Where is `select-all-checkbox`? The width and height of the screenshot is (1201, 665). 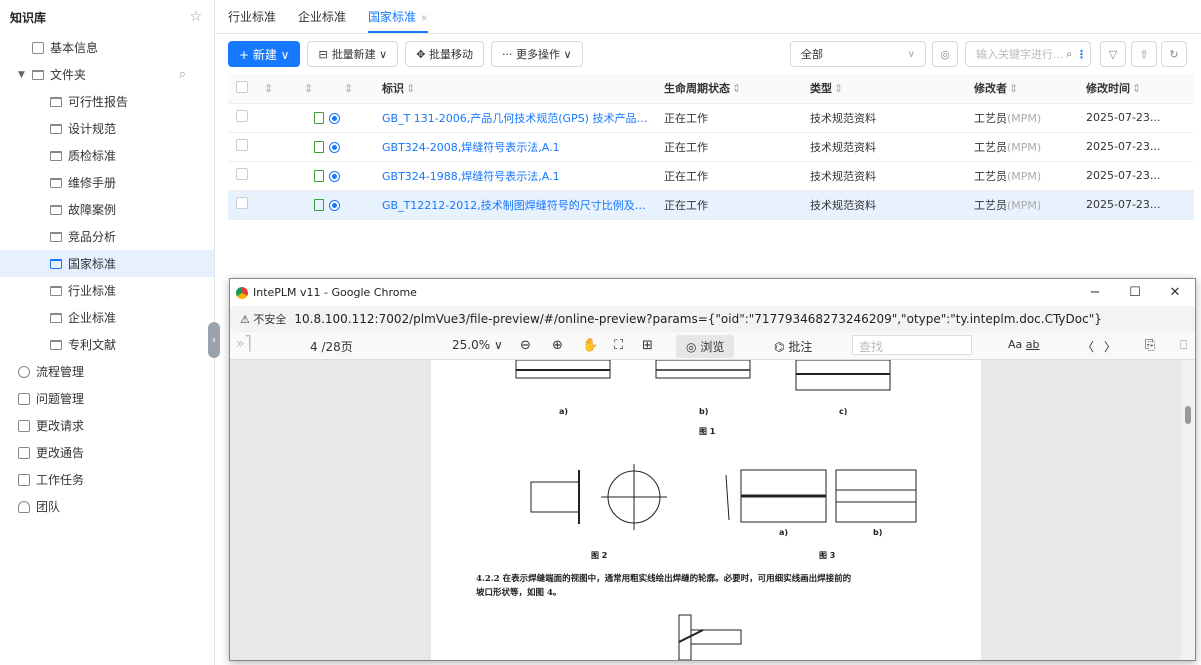 select-all-checkbox is located at coordinates (241, 89).